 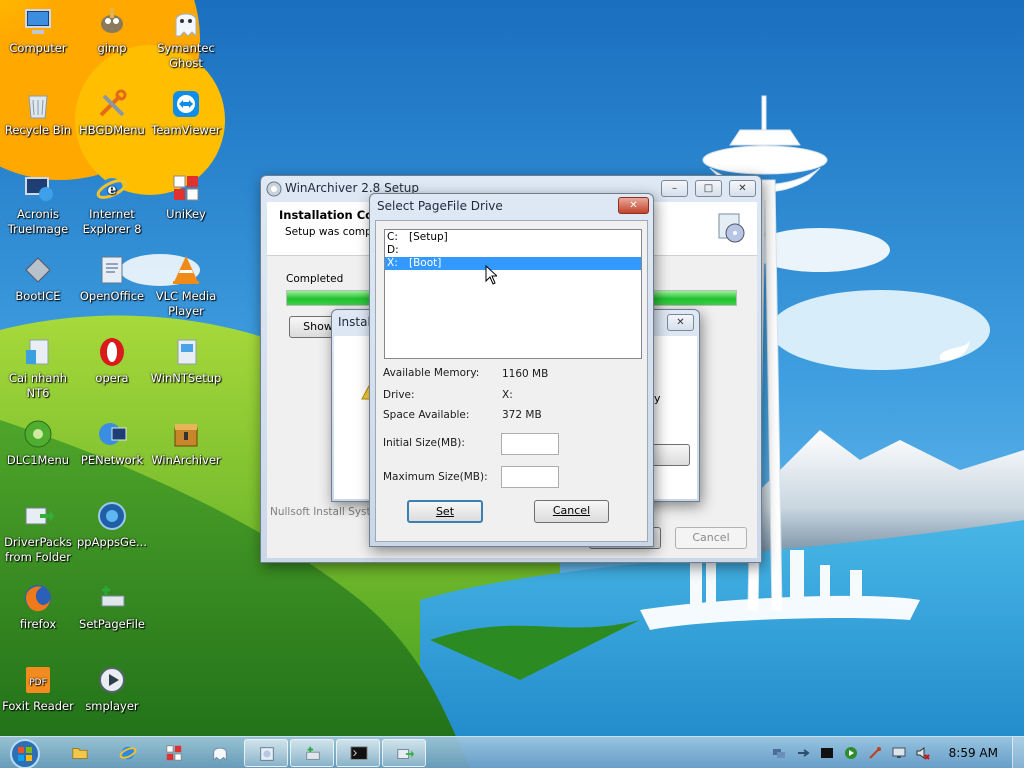 What do you see at coordinates (186, 286) in the screenshot?
I see `desktop-icon-vlc: VLC Media Player` at bounding box center [186, 286].